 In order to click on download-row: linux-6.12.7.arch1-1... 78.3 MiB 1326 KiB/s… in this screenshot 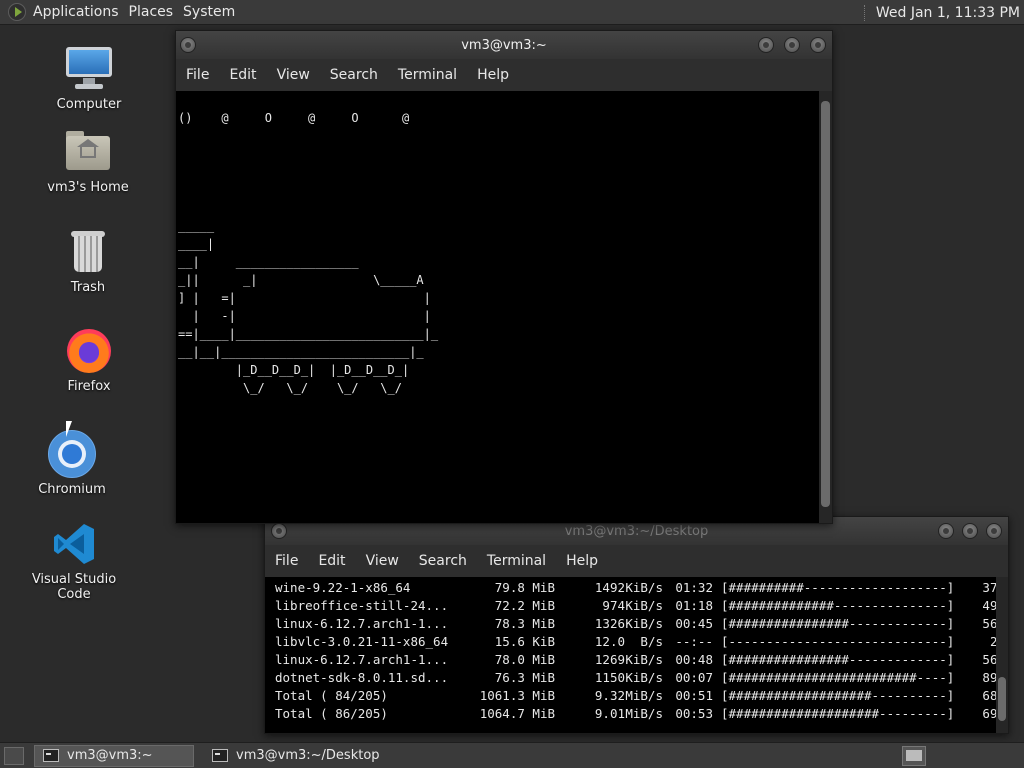, I will do `click(640, 624)`.